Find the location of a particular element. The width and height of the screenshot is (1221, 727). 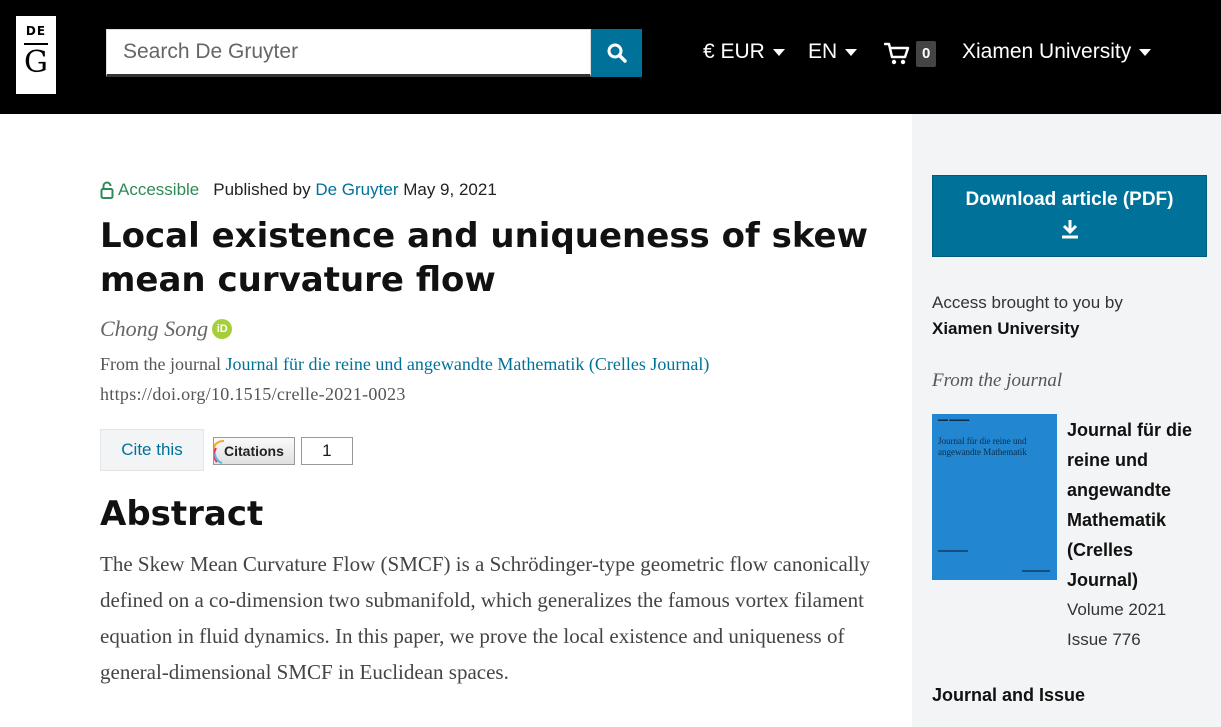

citations-badge-label: Citations is located at coordinates (254, 451).